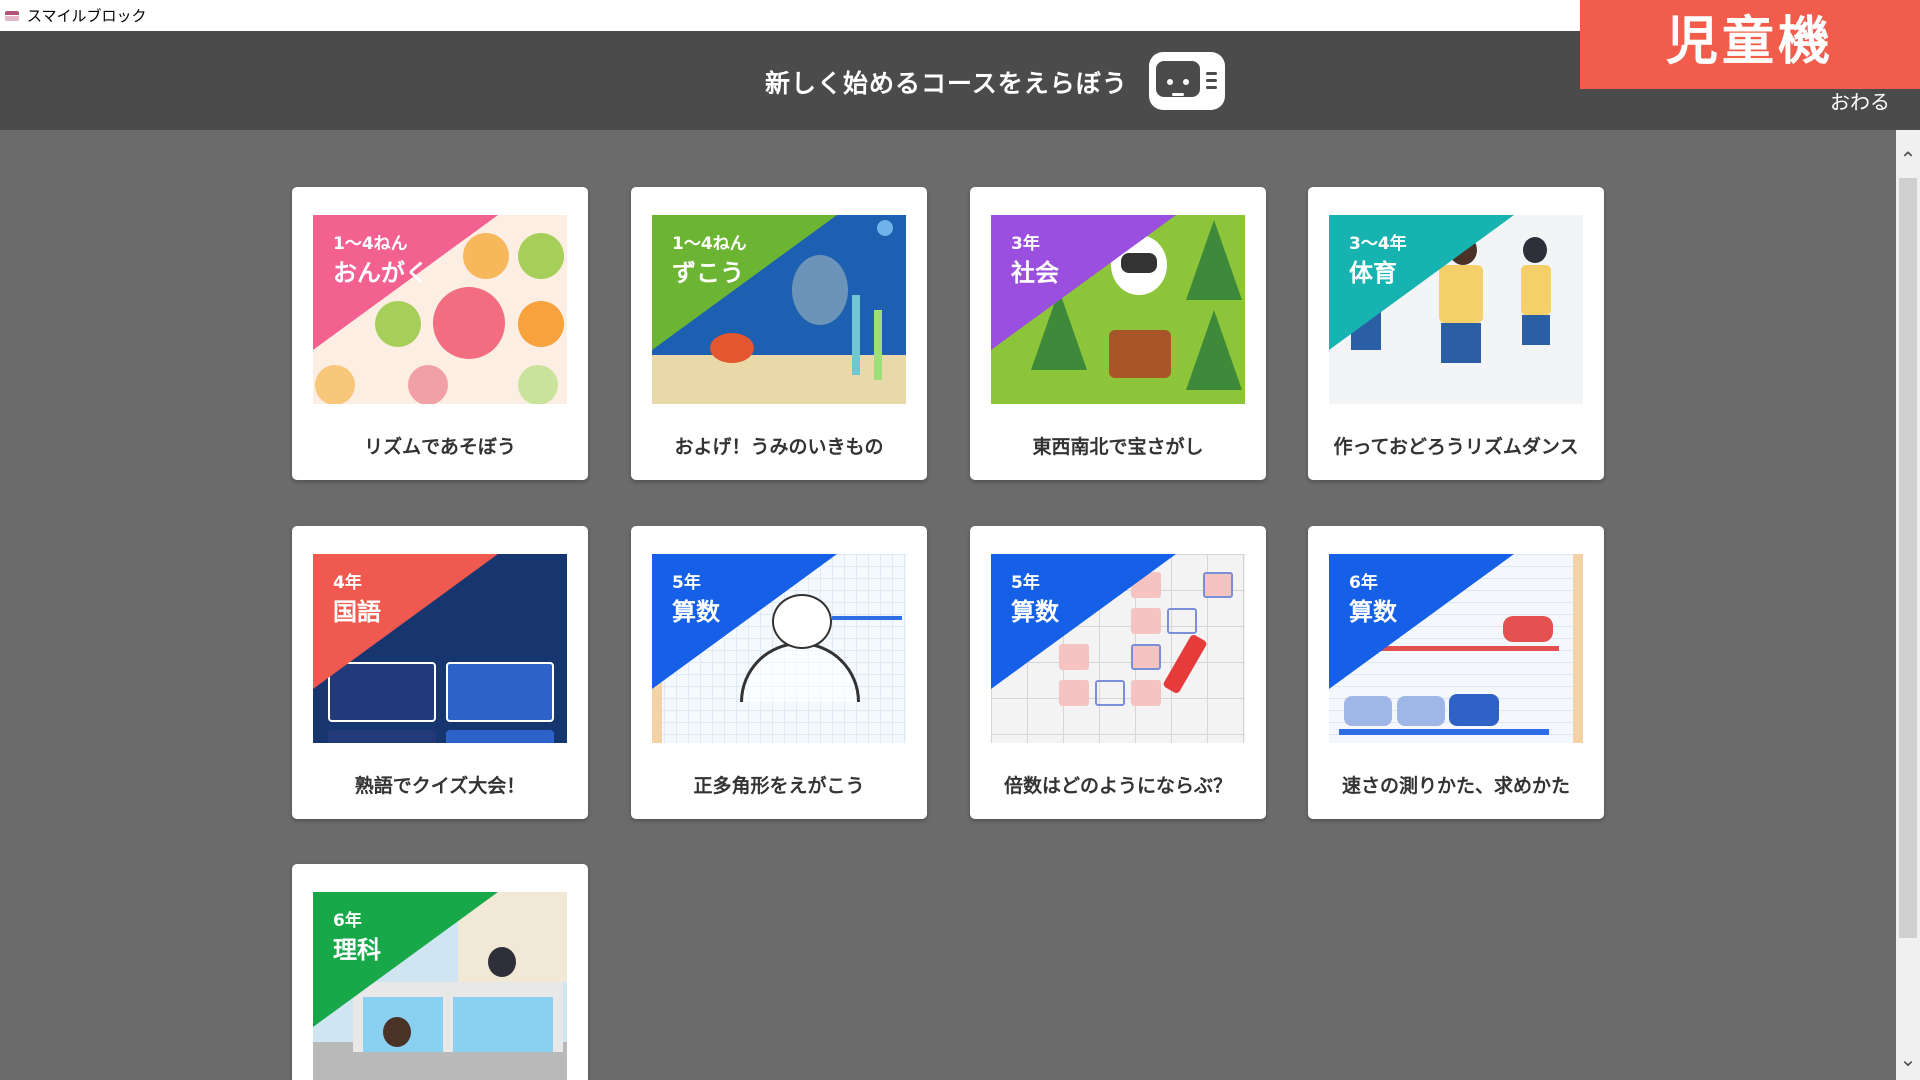 This screenshot has height=1080, width=1920. I want to click on course-title: 東西南北で宝さがし, so click(1118, 447).